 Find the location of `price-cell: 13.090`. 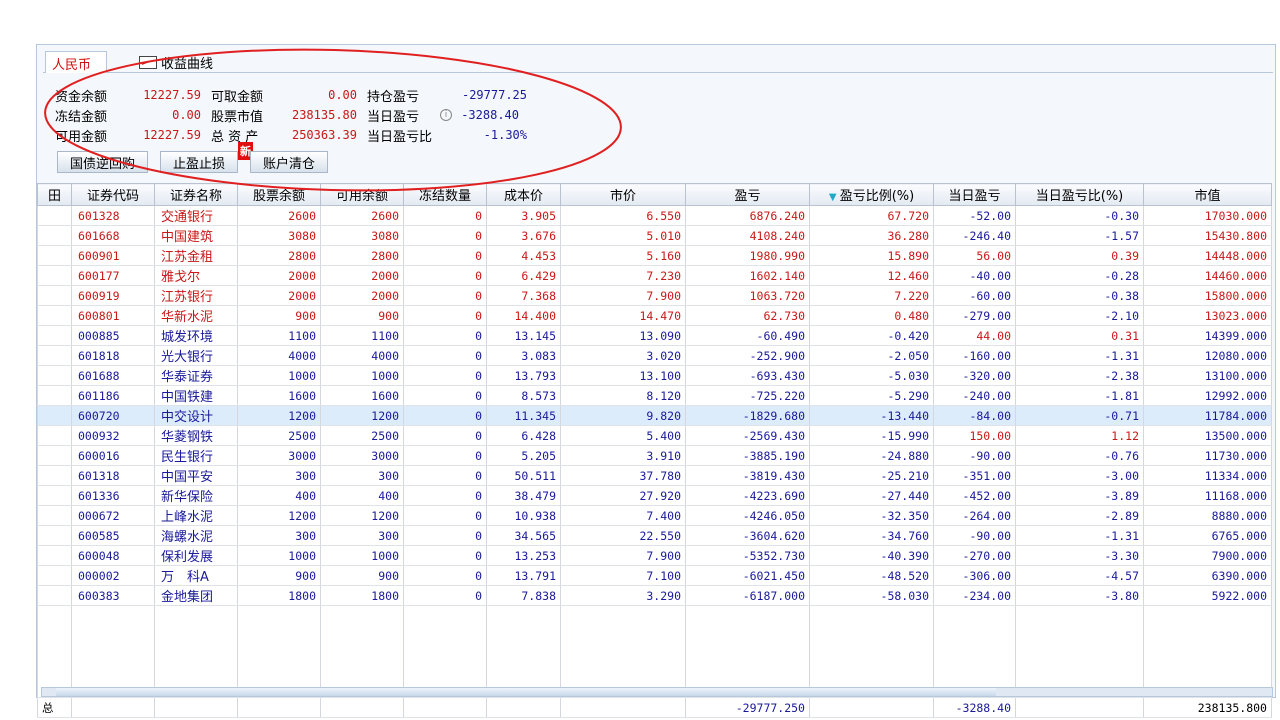

price-cell: 13.090 is located at coordinates (623, 335).